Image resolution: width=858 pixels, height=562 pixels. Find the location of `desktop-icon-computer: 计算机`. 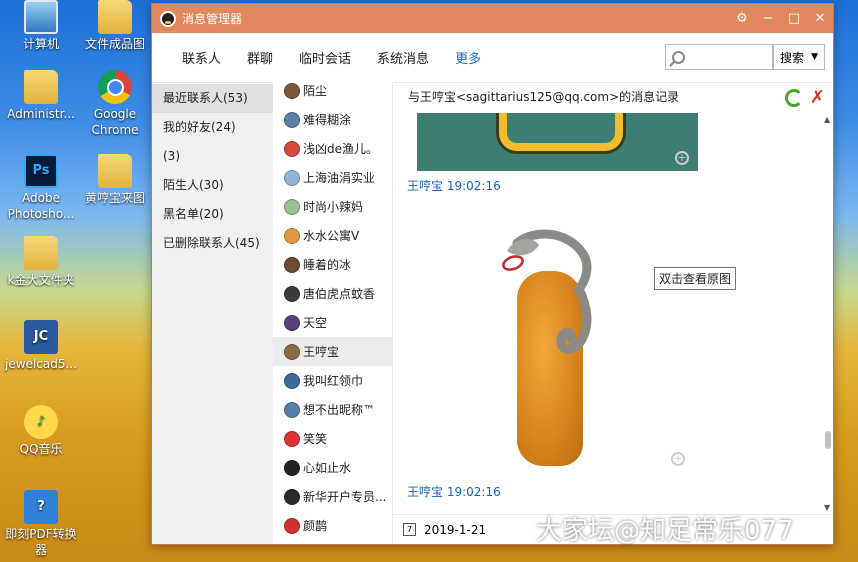

desktop-icon-computer: 计算机 is located at coordinates (41, 26).